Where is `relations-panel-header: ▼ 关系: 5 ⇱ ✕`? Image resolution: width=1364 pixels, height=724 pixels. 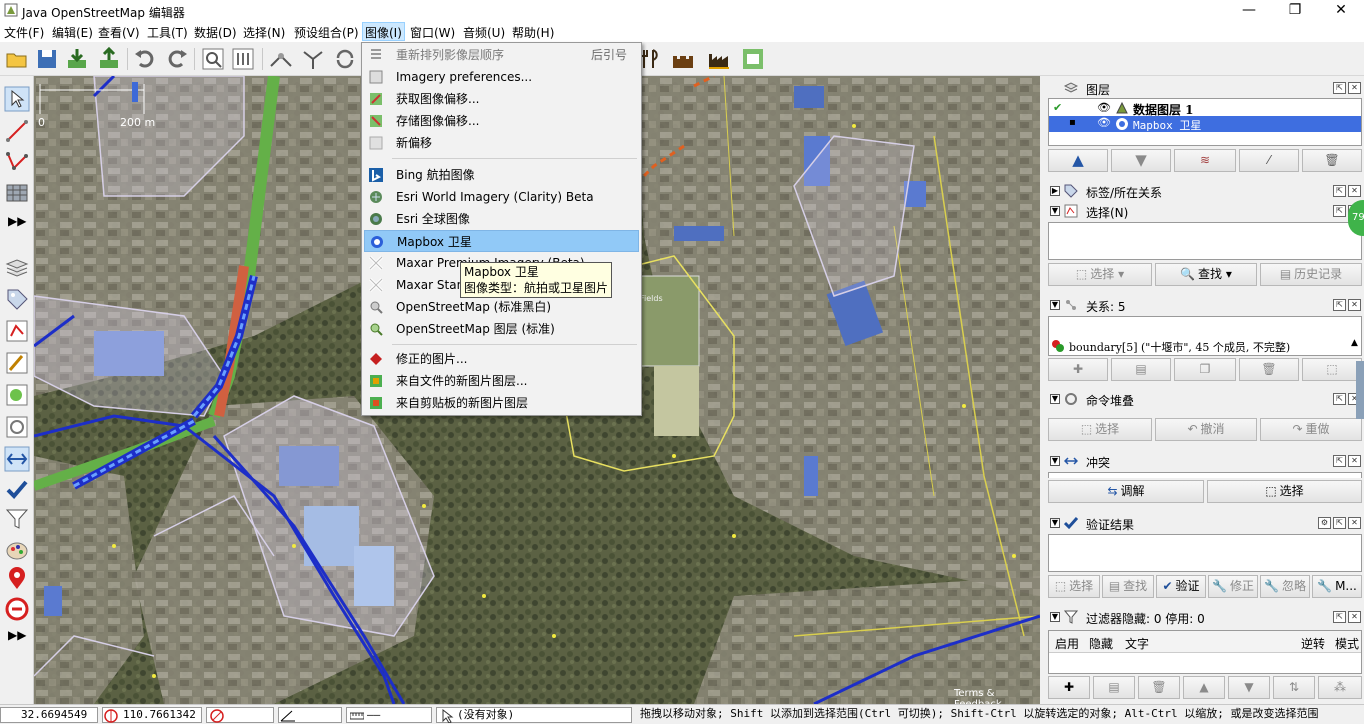
relations-panel-header: ▼ 关系: 5 ⇱ ✕ is located at coordinates (1205, 305).